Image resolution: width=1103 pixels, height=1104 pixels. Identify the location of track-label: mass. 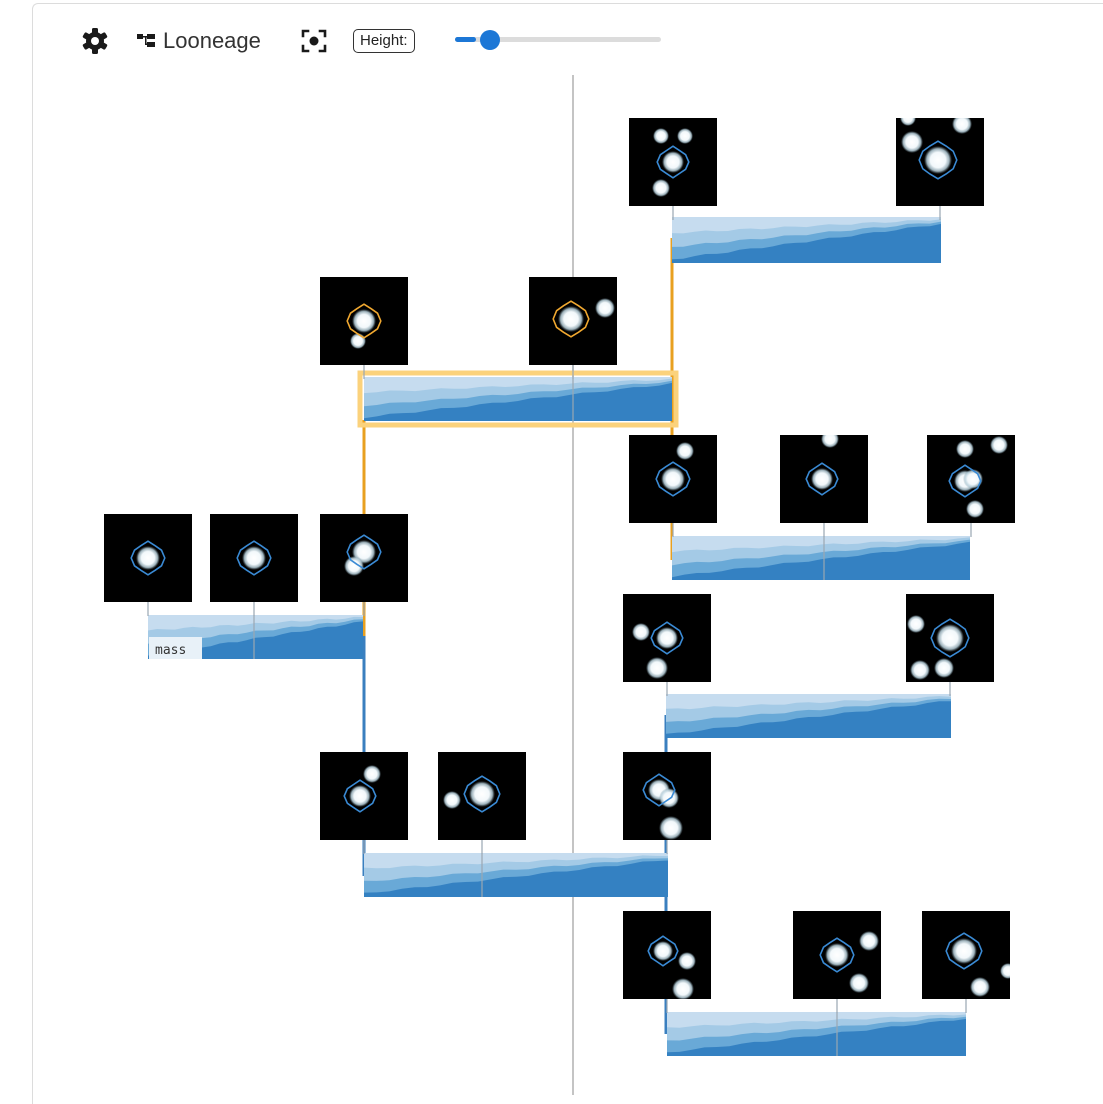
(170, 650).